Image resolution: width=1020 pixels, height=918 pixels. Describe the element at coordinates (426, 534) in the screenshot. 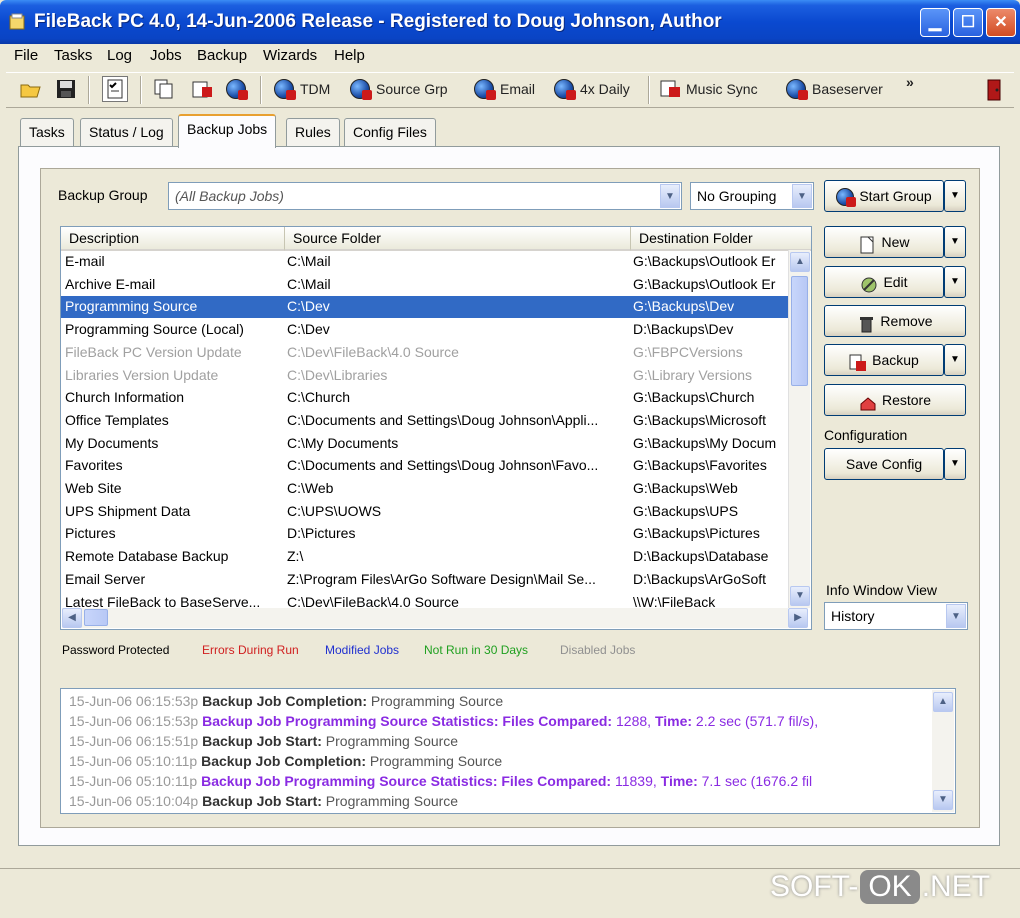

I see `table-row: Pictures D:\Pictures G:\Backups\Pictures` at that location.